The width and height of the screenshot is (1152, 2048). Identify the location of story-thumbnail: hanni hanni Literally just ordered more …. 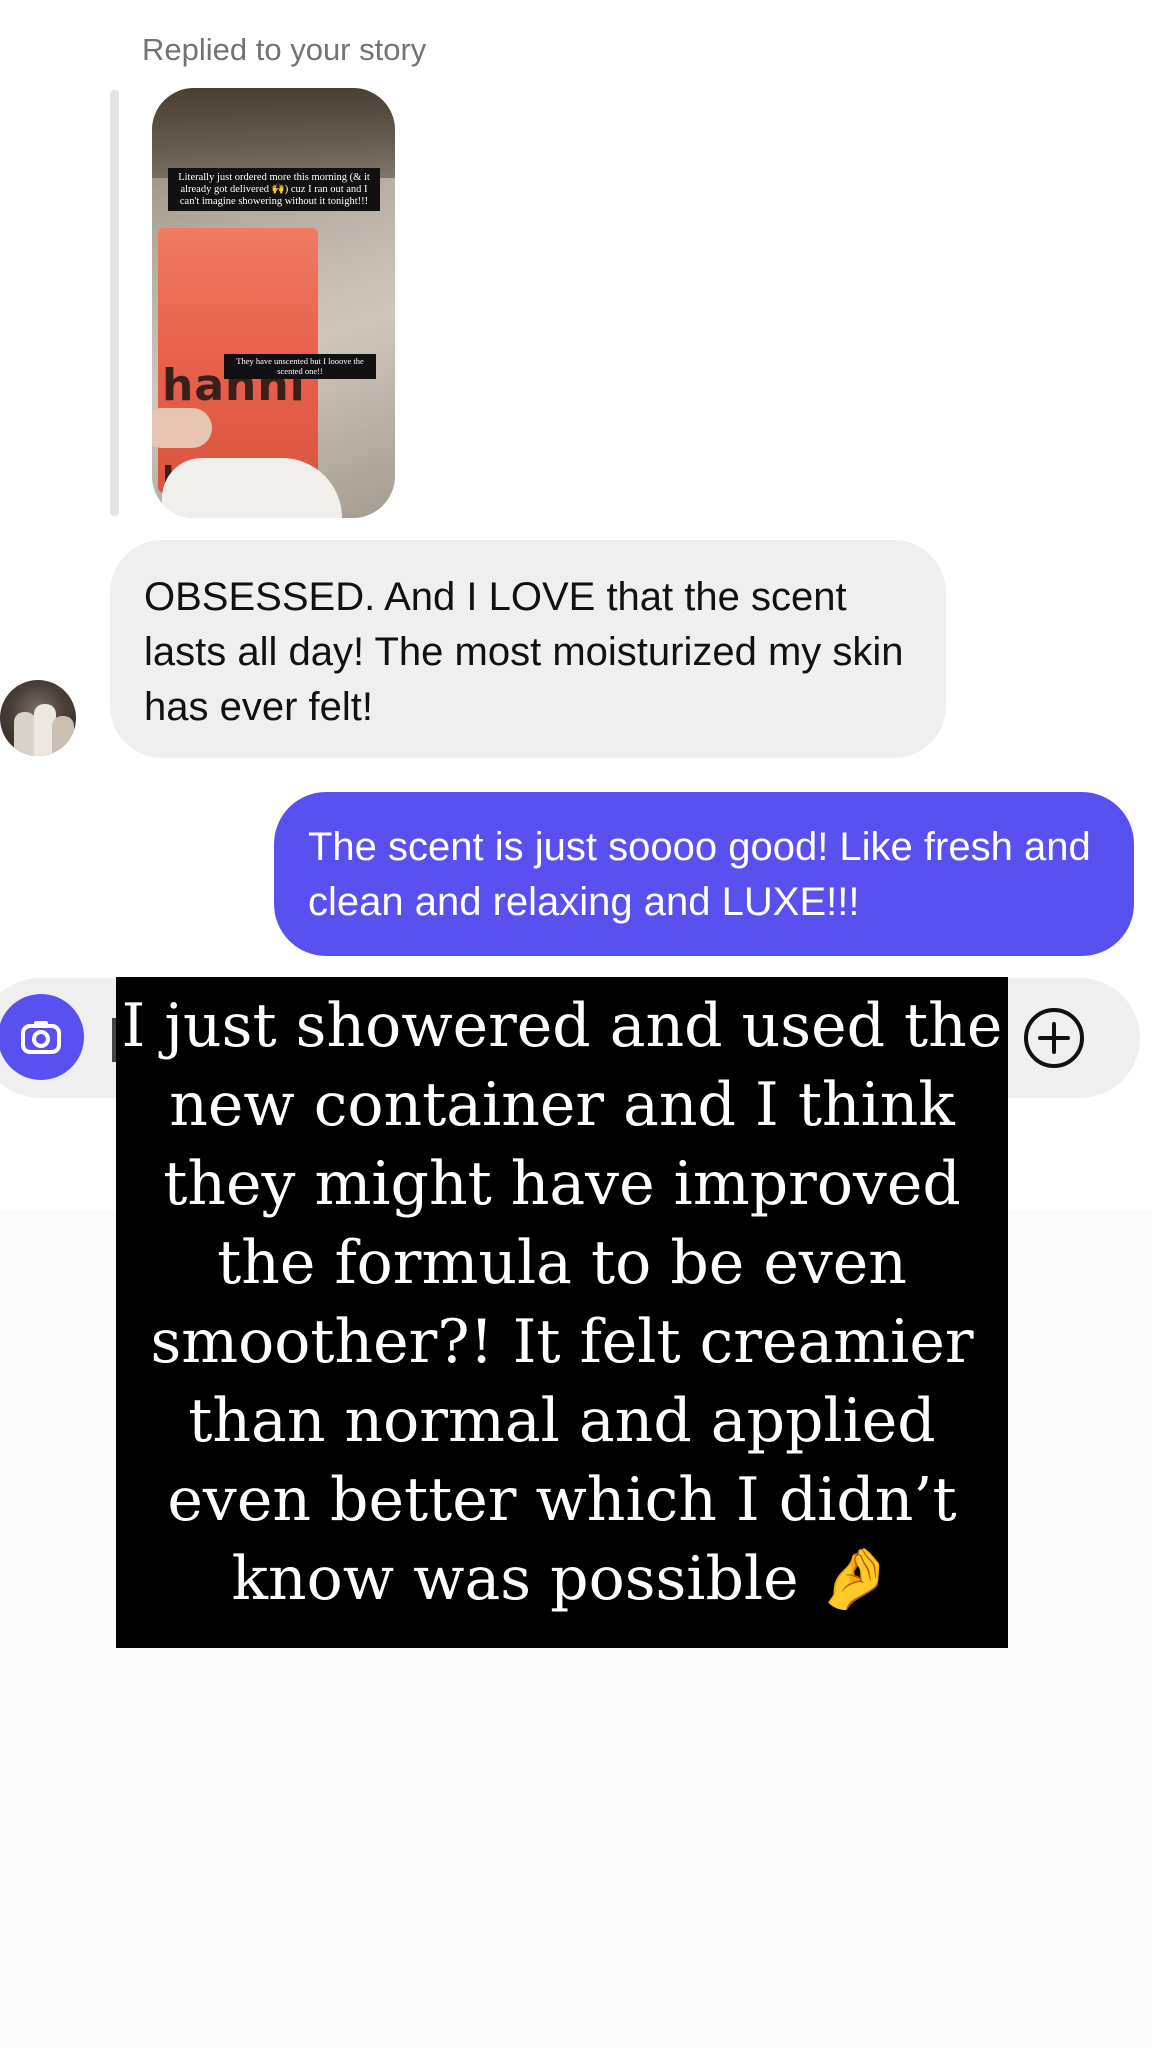
(273, 303).